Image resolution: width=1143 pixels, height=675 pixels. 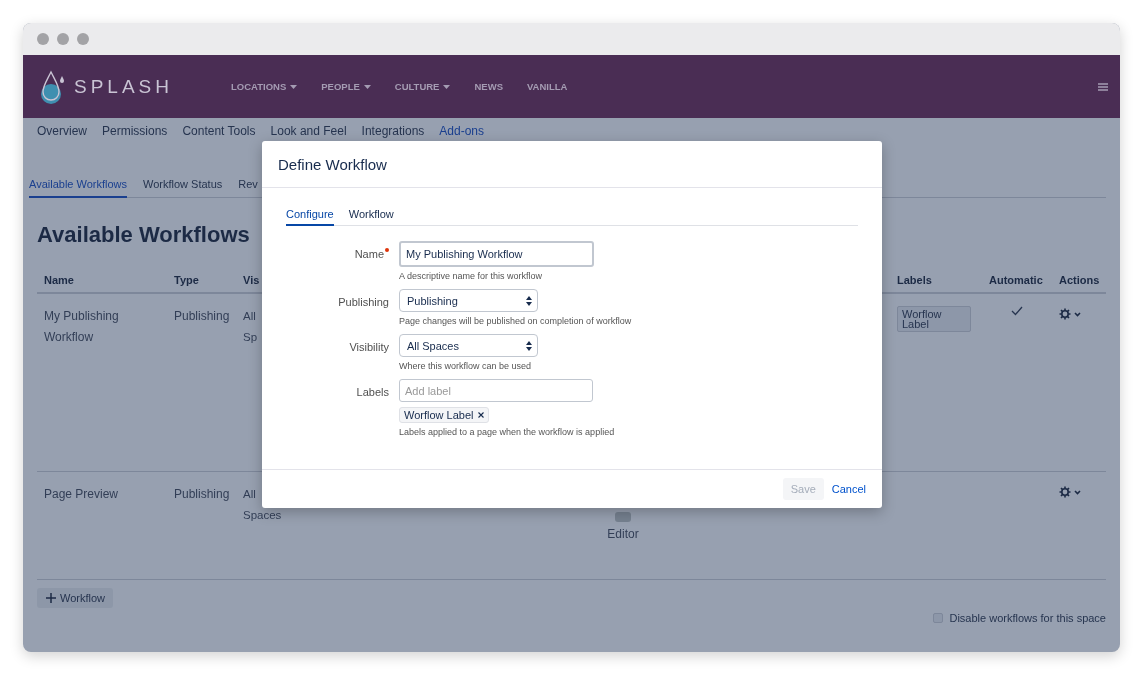 What do you see at coordinates (1079, 280) in the screenshot?
I see `column-header: Actions` at bounding box center [1079, 280].